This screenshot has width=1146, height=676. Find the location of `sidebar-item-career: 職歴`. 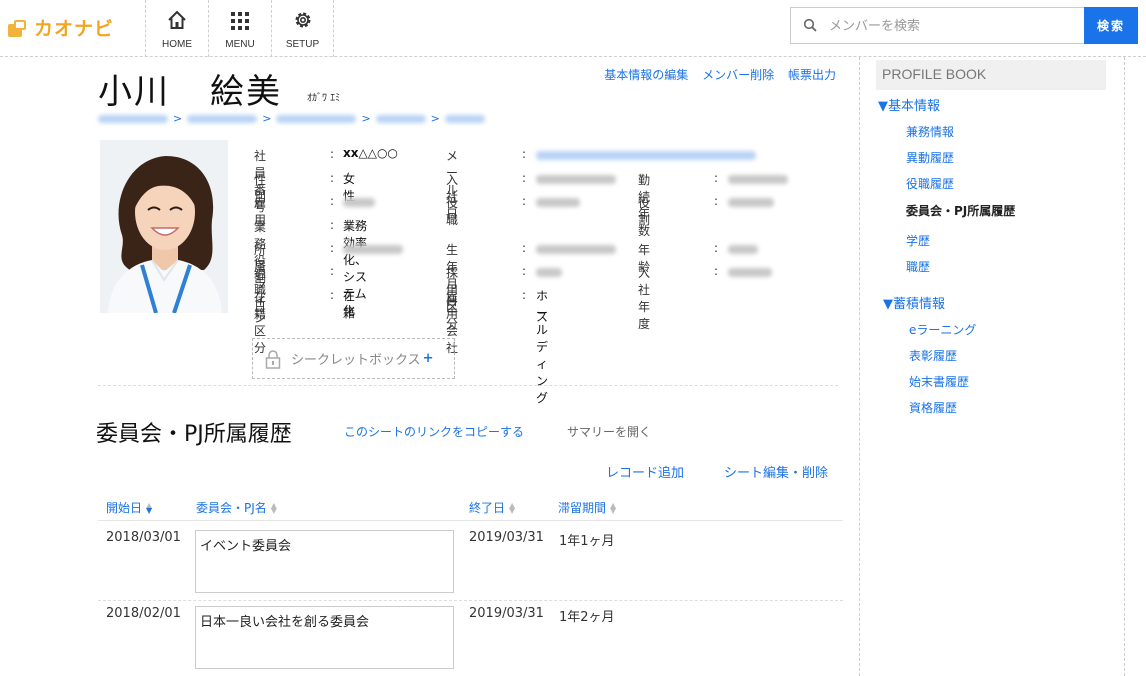

sidebar-item-career: 職歴 is located at coordinates (918, 266).